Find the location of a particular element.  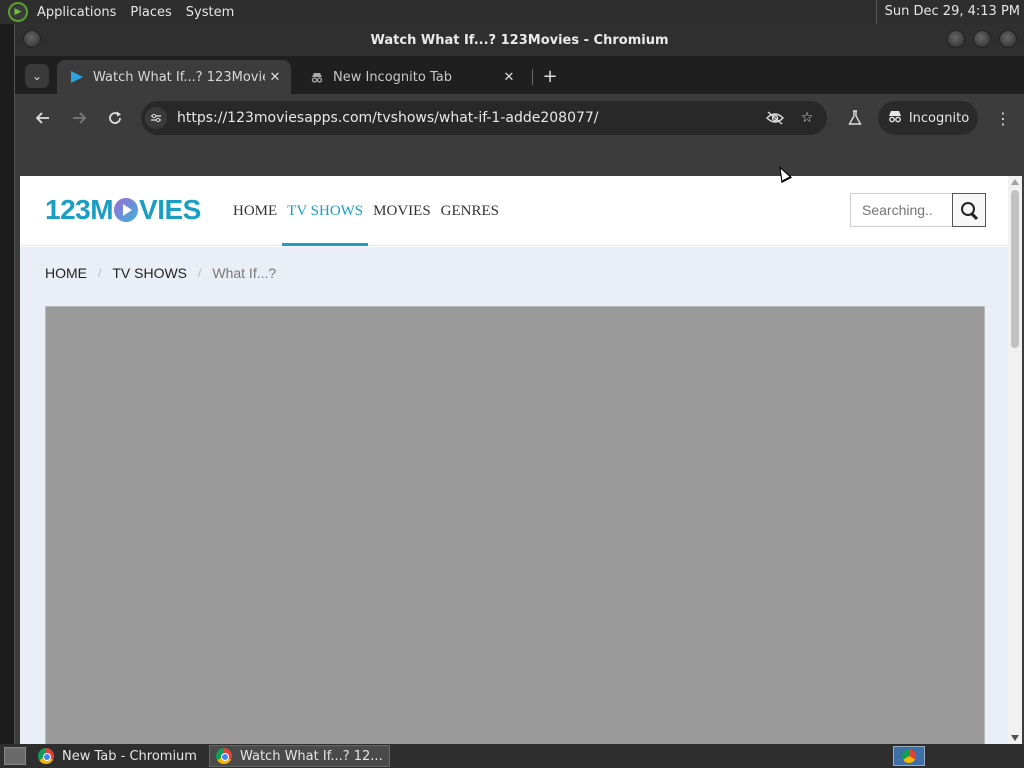

tab-search-button: ⌄ is located at coordinates (37, 76).